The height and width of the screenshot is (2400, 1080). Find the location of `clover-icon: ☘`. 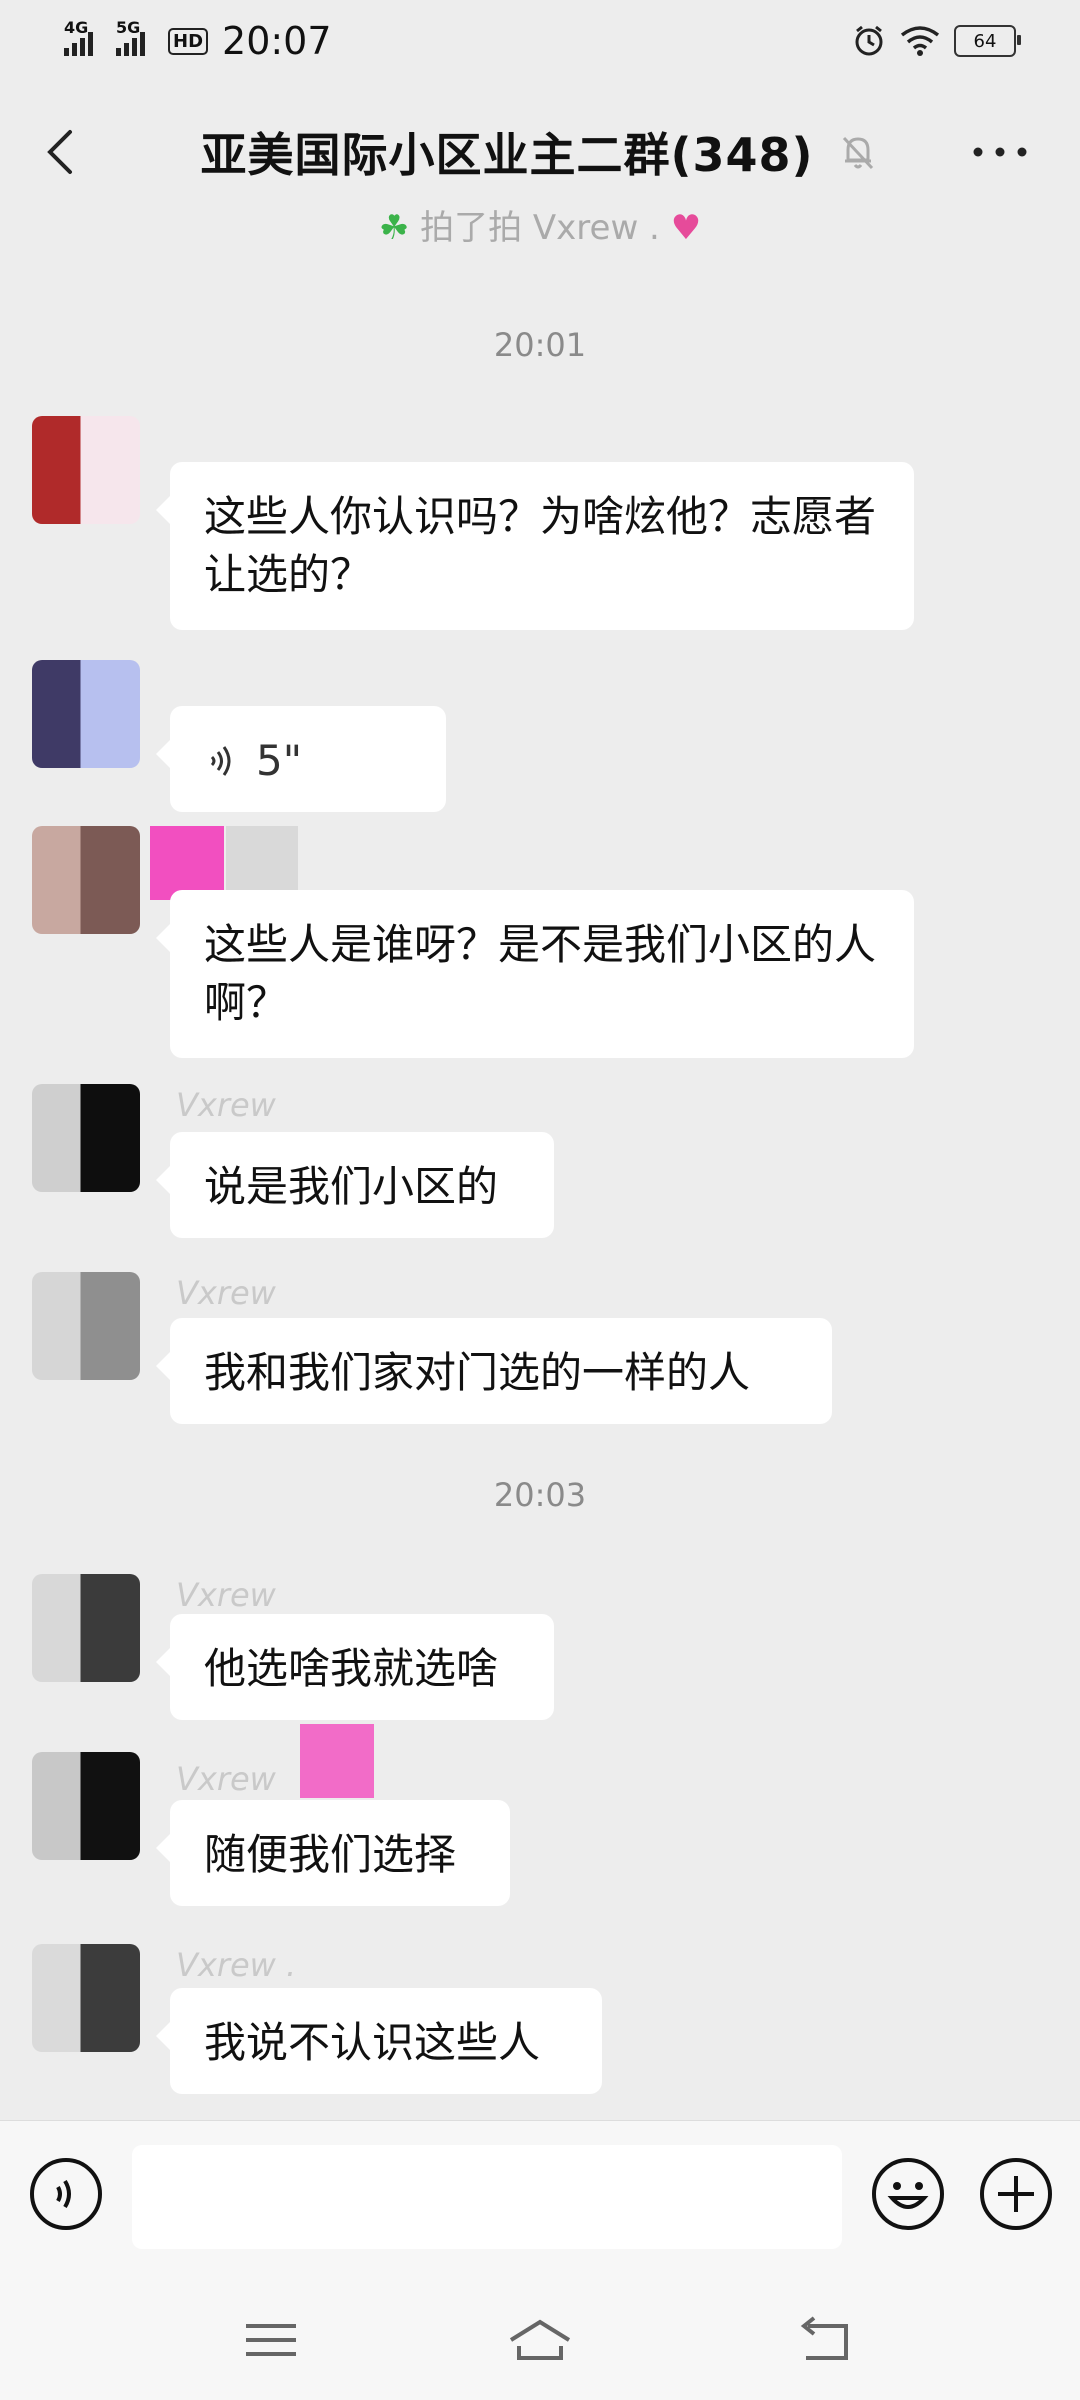

clover-icon: ☘ is located at coordinates (394, 228).